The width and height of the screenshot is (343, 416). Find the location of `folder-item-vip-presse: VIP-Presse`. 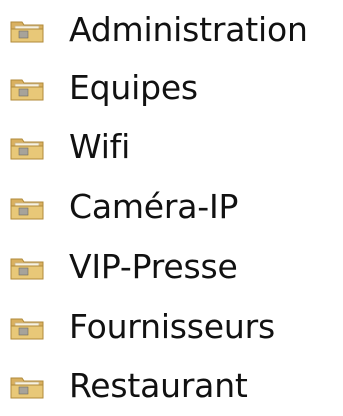

folder-item-vip-presse: VIP-Presse is located at coordinates (171, 268).